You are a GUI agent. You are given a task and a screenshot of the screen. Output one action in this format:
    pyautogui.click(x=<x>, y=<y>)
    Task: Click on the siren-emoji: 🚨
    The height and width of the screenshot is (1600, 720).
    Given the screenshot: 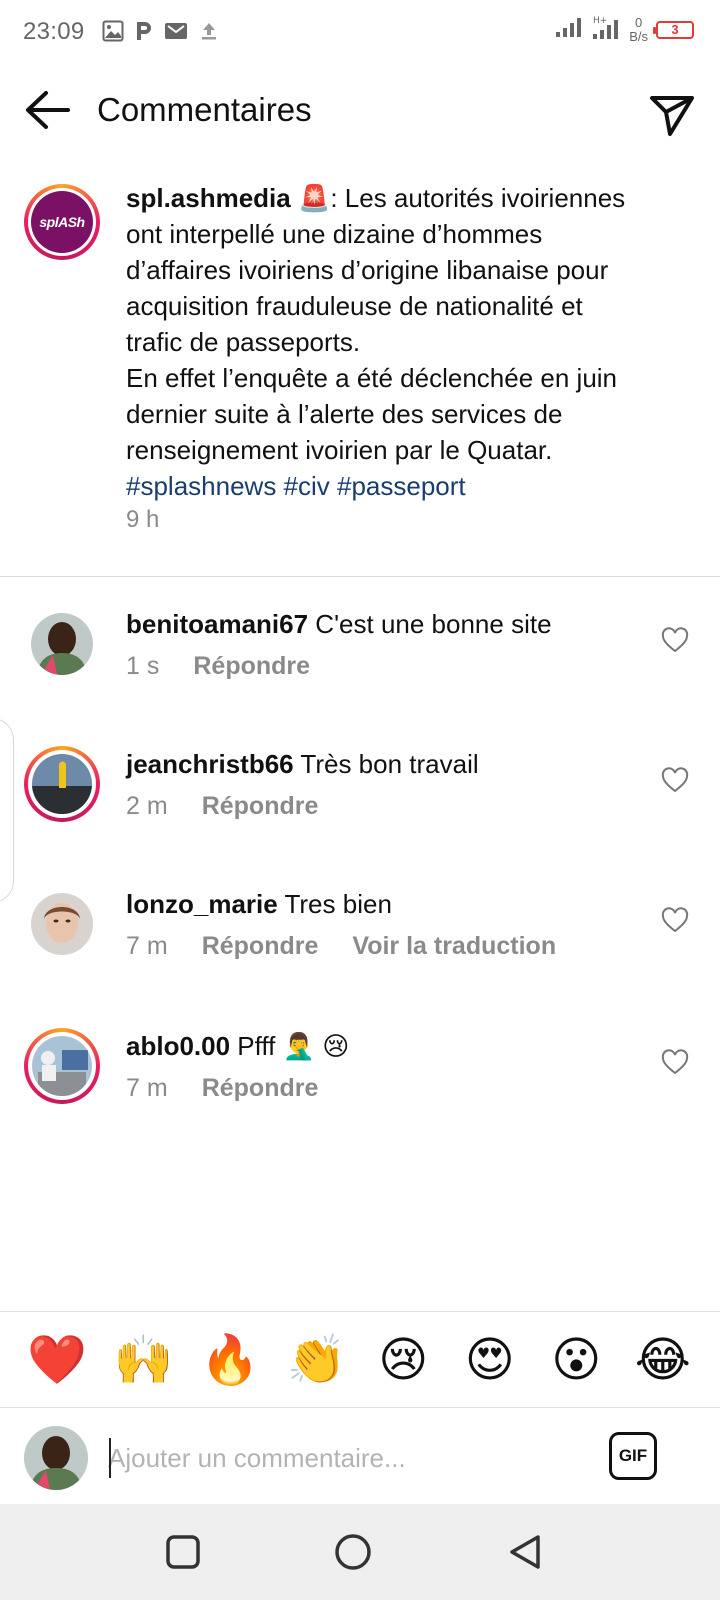 What is the action you would take?
    pyautogui.click(x=314, y=198)
    